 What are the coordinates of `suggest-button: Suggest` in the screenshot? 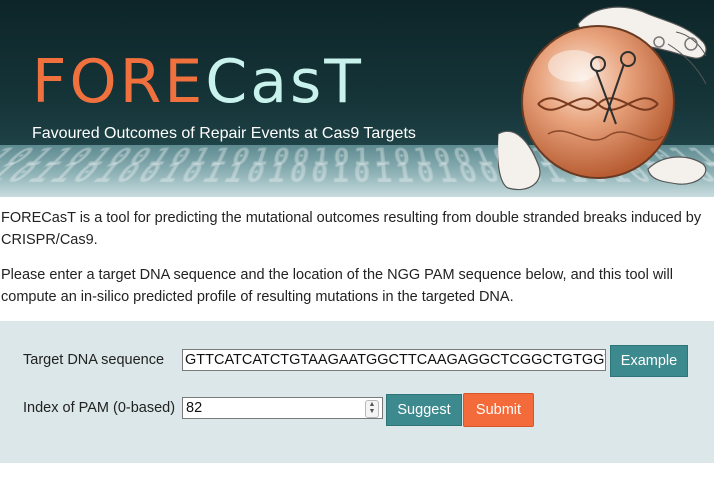 It's located at (424, 410).